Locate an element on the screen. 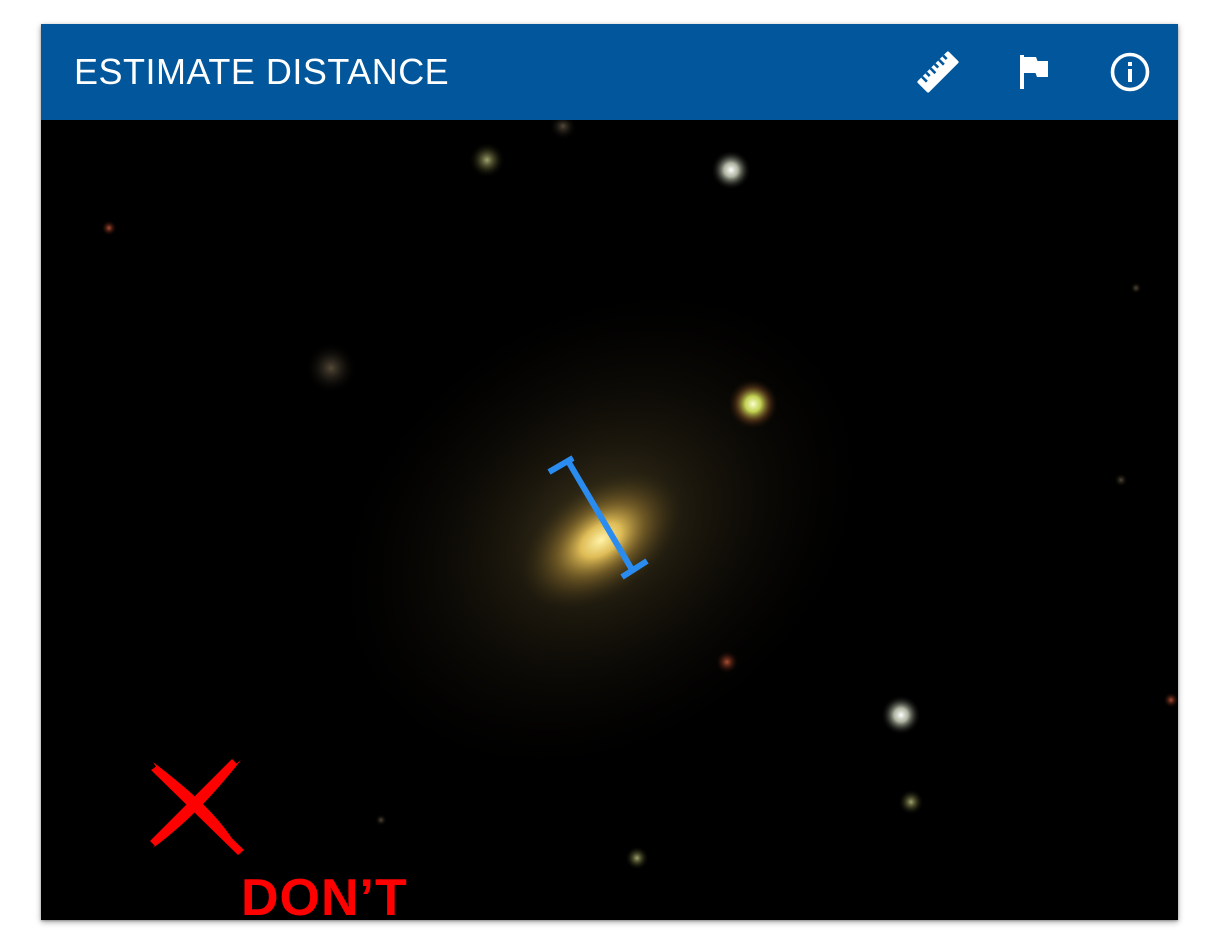 The image size is (1214, 946). info-icon is located at coordinates (1130, 72).